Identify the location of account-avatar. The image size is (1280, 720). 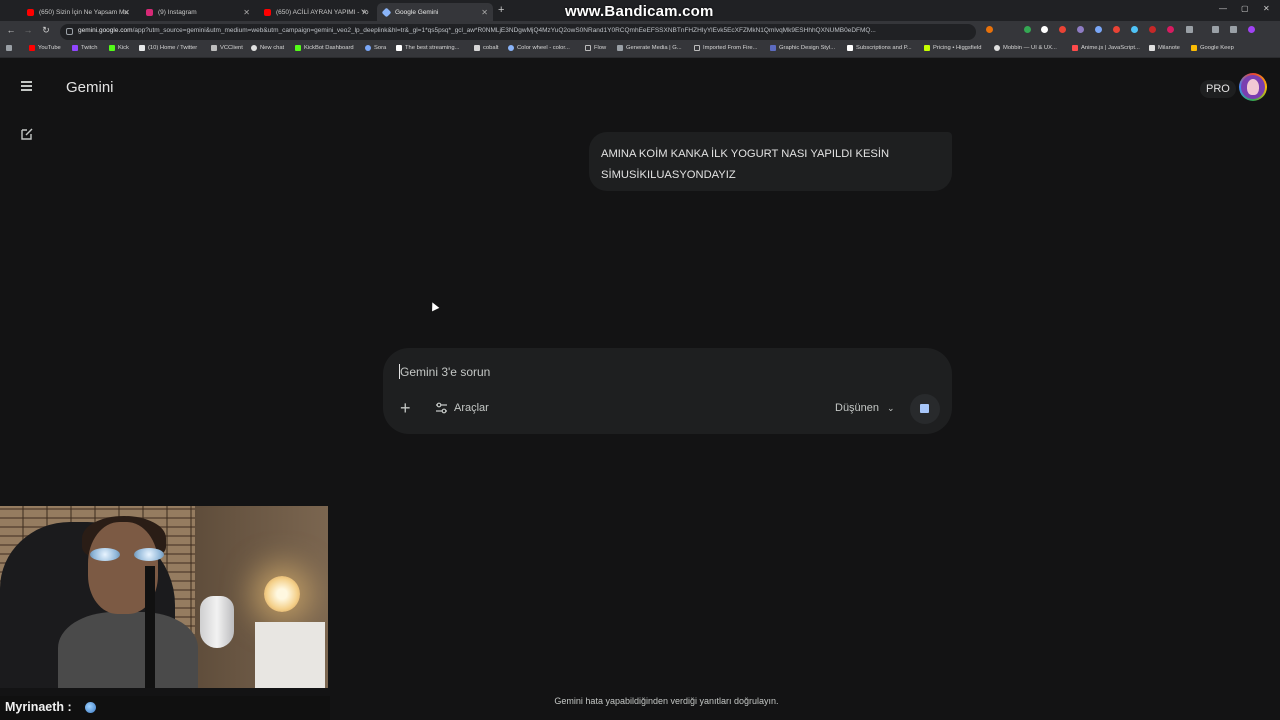
(1253, 87).